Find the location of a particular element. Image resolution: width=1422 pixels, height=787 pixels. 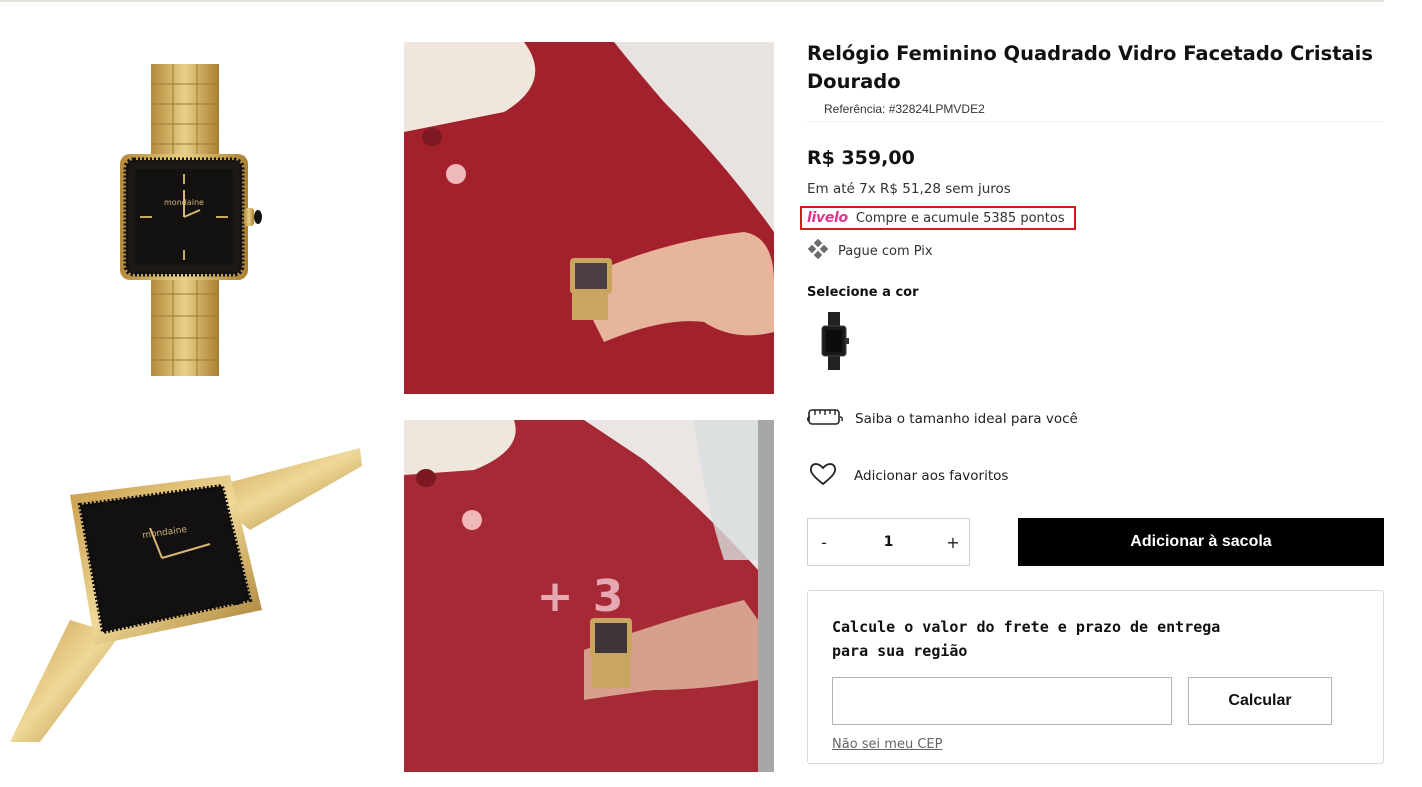

add-to-favorites: Adicionar aos favoritos is located at coordinates (908, 476).